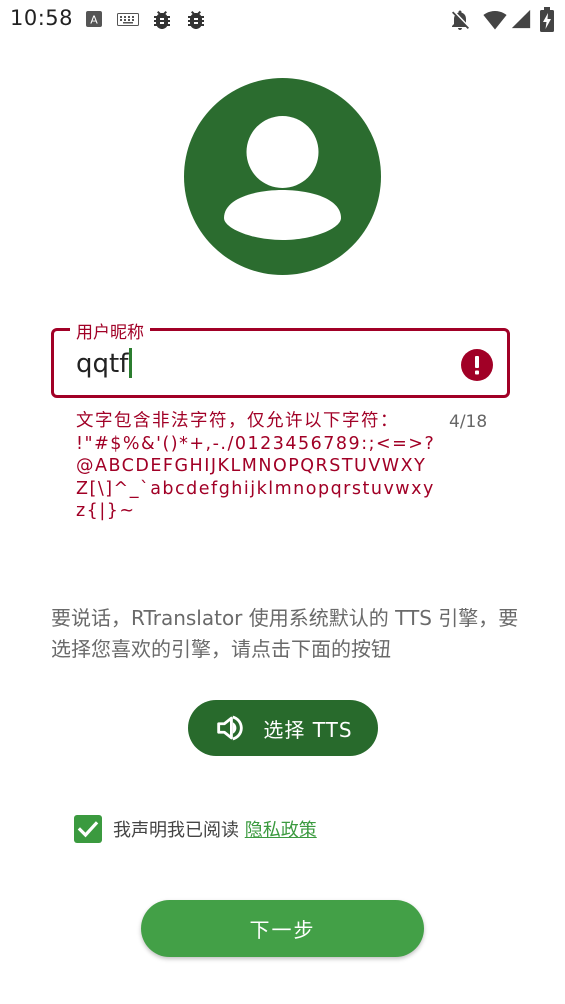 The width and height of the screenshot is (565, 1004). I want to click on a-box-icon: A, so click(94, 19).